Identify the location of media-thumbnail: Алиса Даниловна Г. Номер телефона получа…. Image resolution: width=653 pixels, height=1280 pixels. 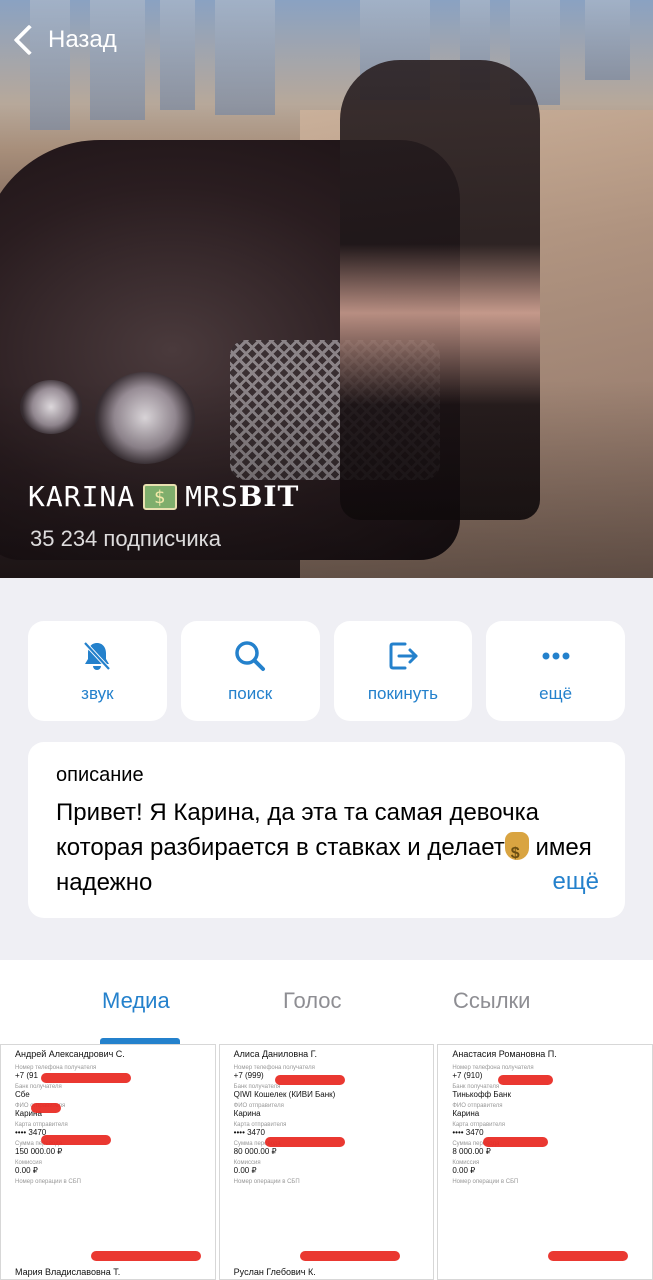
(326, 1162).